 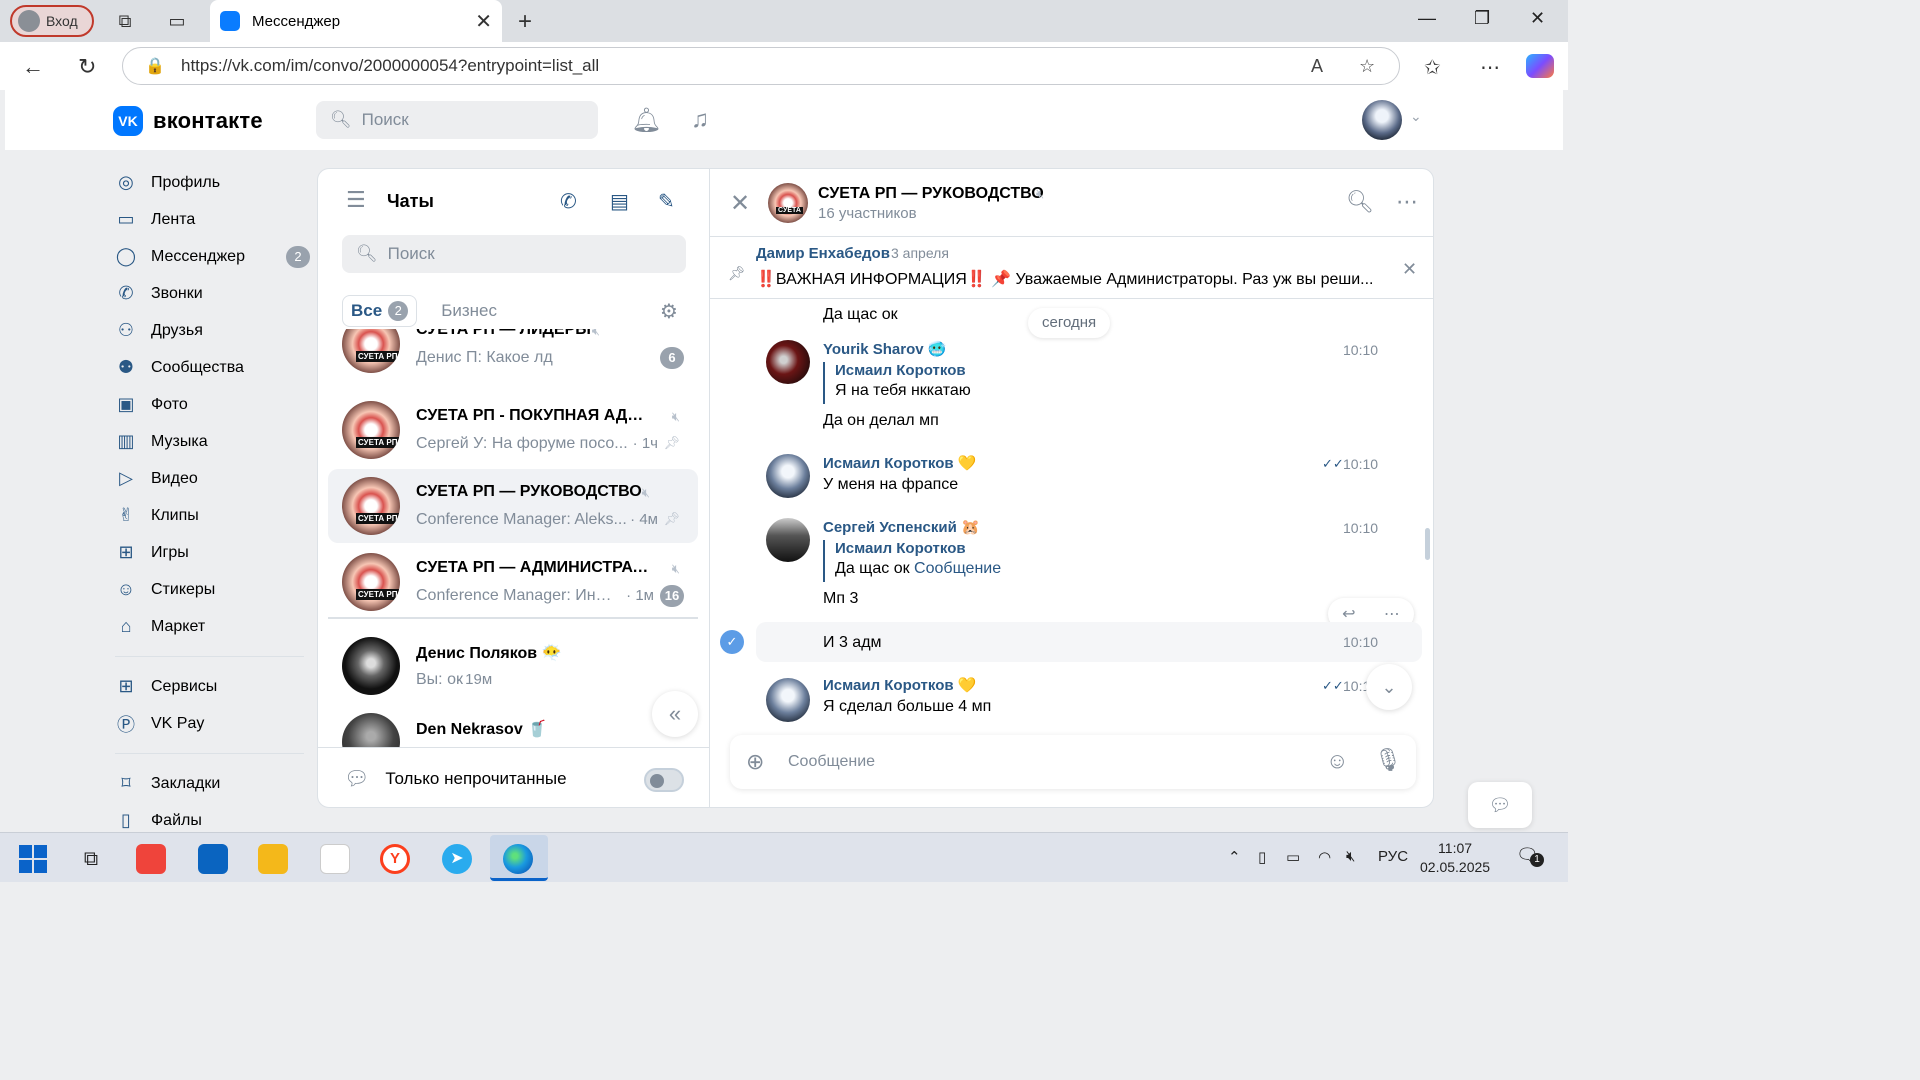 I want to click on minimize-button: —, so click(x=1427, y=18).